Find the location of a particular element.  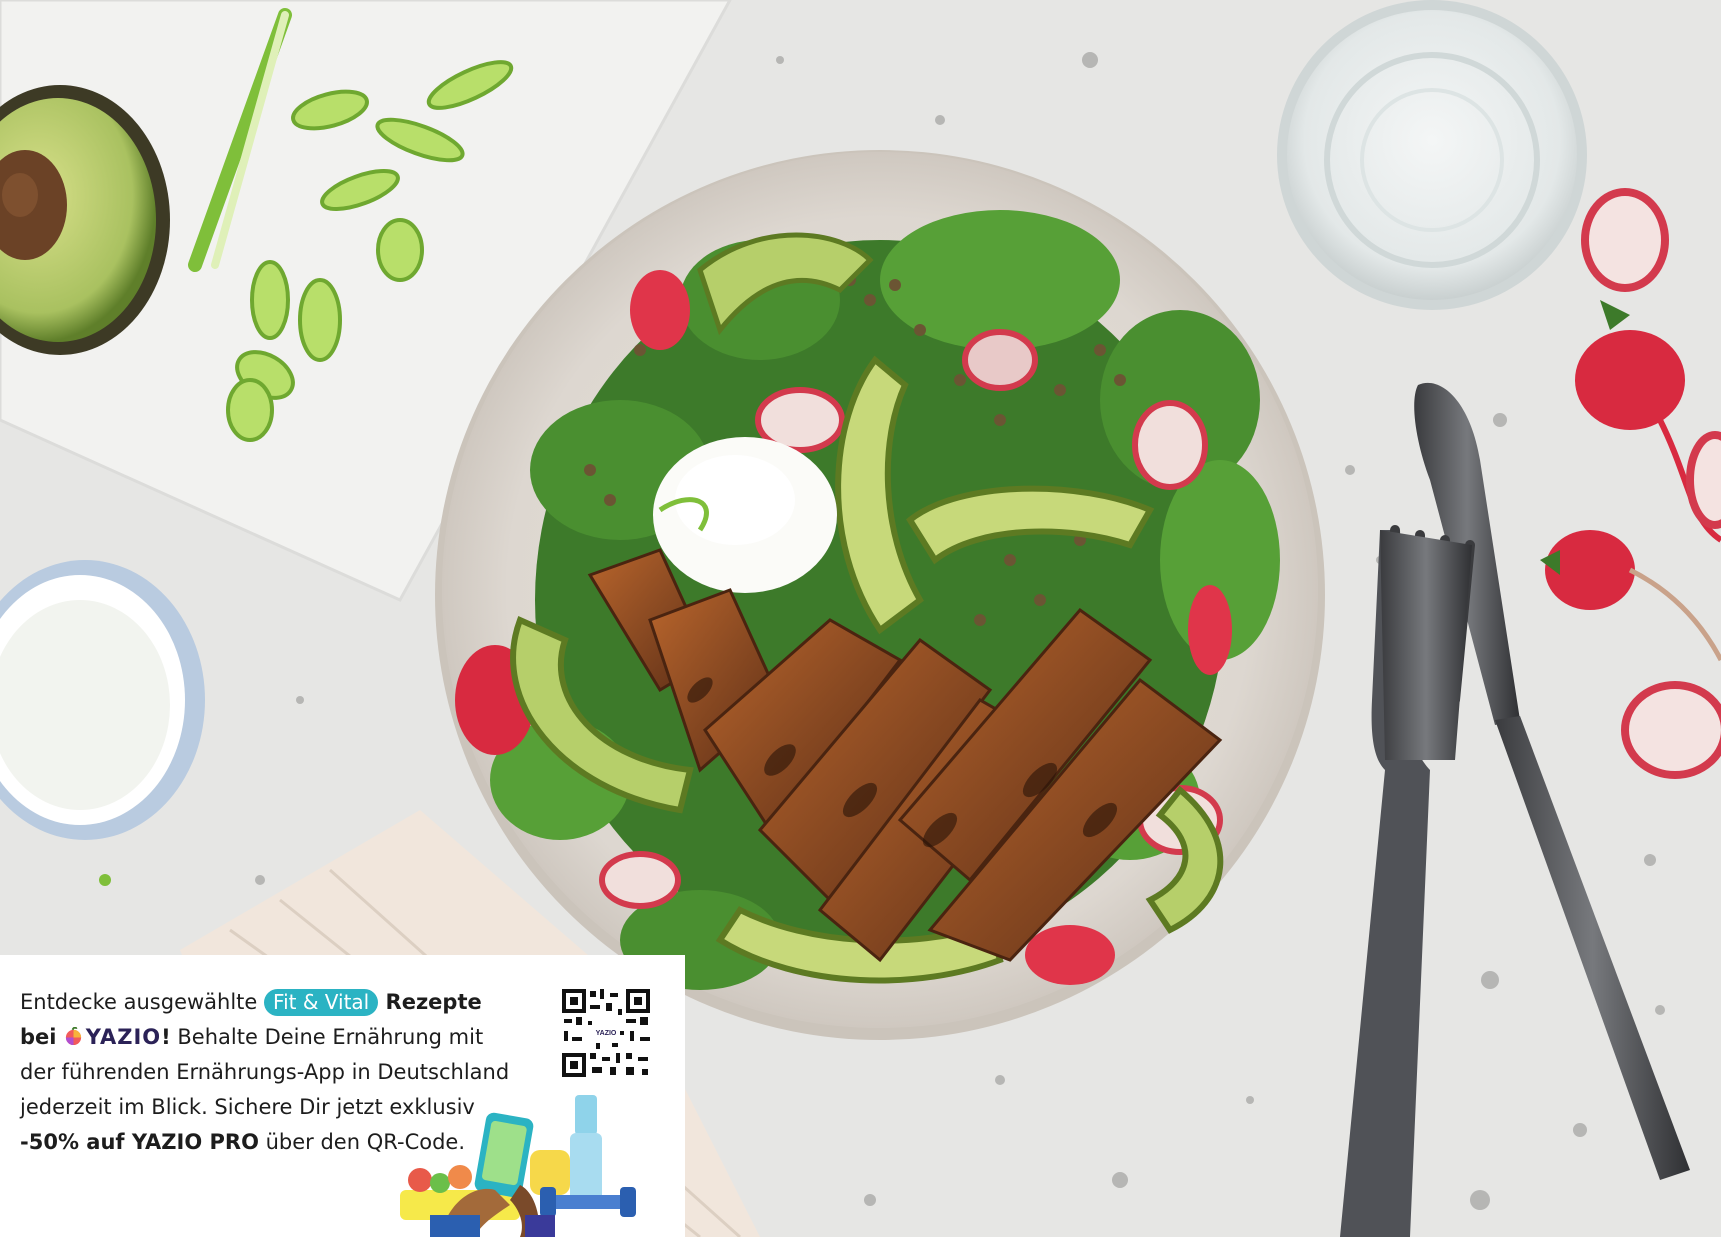

qr-code: YAZIO is located at coordinates (606, 1033).